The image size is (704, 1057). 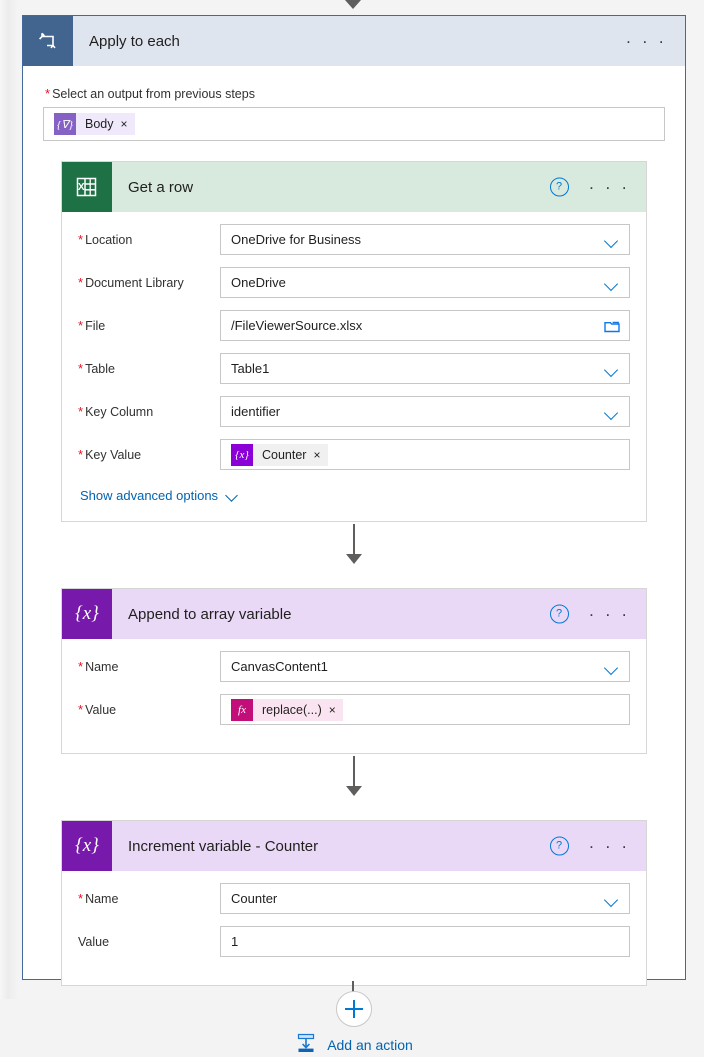 What do you see at coordinates (354, 614) in the screenshot?
I see `append-to-array-variable-header: {x} Append to array variable ? · · ·` at bounding box center [354, 614].